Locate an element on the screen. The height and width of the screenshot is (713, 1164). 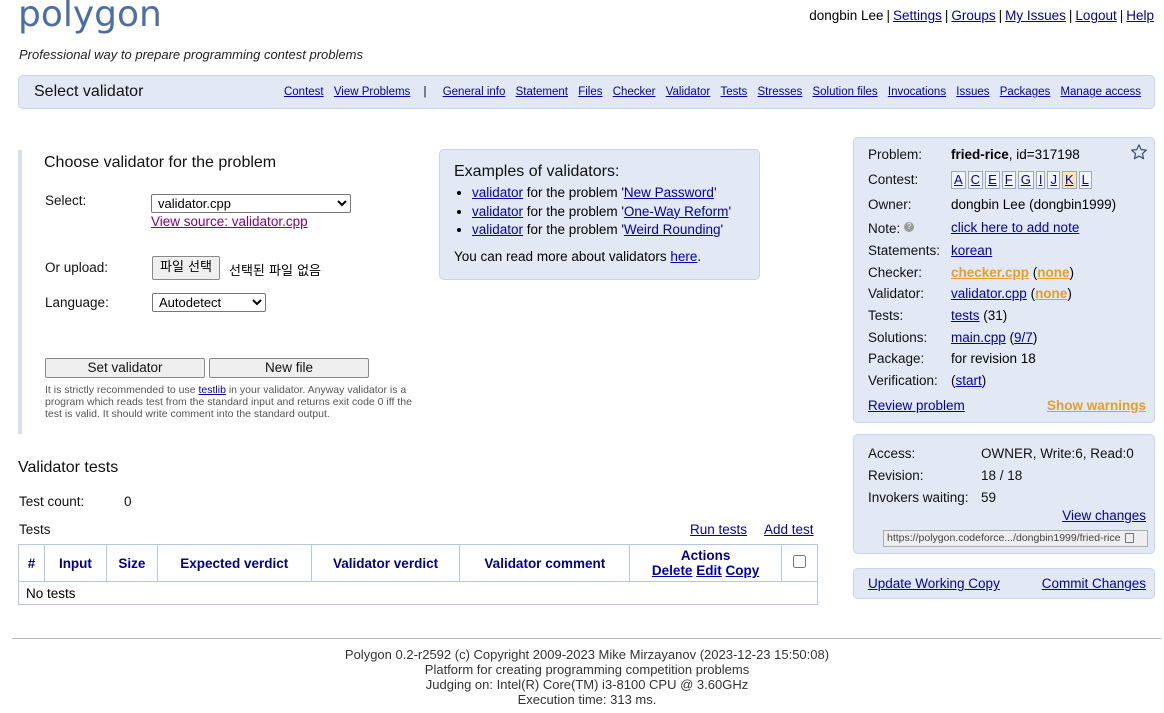
validator-select: validator.cpp is located at coordinates (251, 203).